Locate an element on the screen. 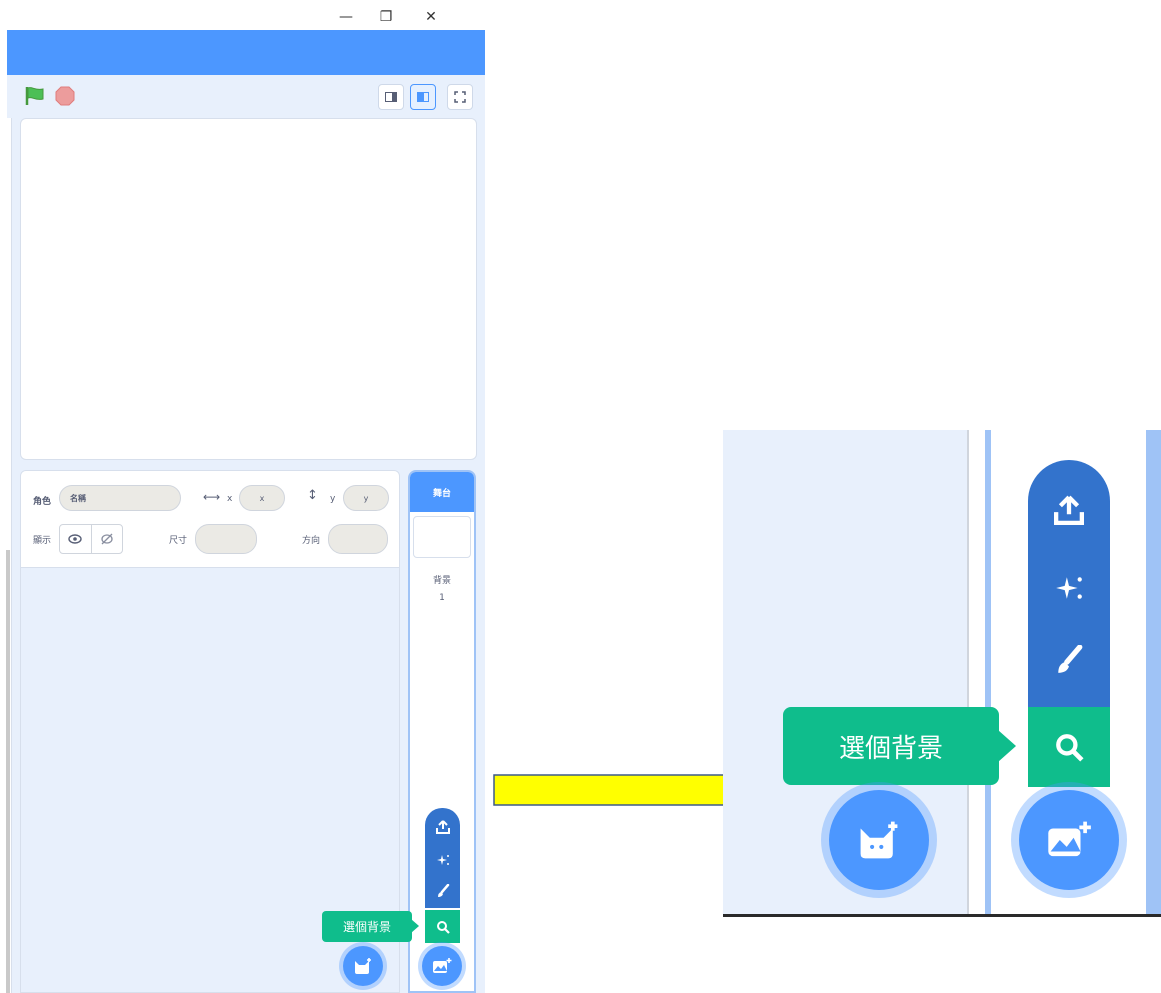  fullscreen-icon is located at coordinates (460, 97).